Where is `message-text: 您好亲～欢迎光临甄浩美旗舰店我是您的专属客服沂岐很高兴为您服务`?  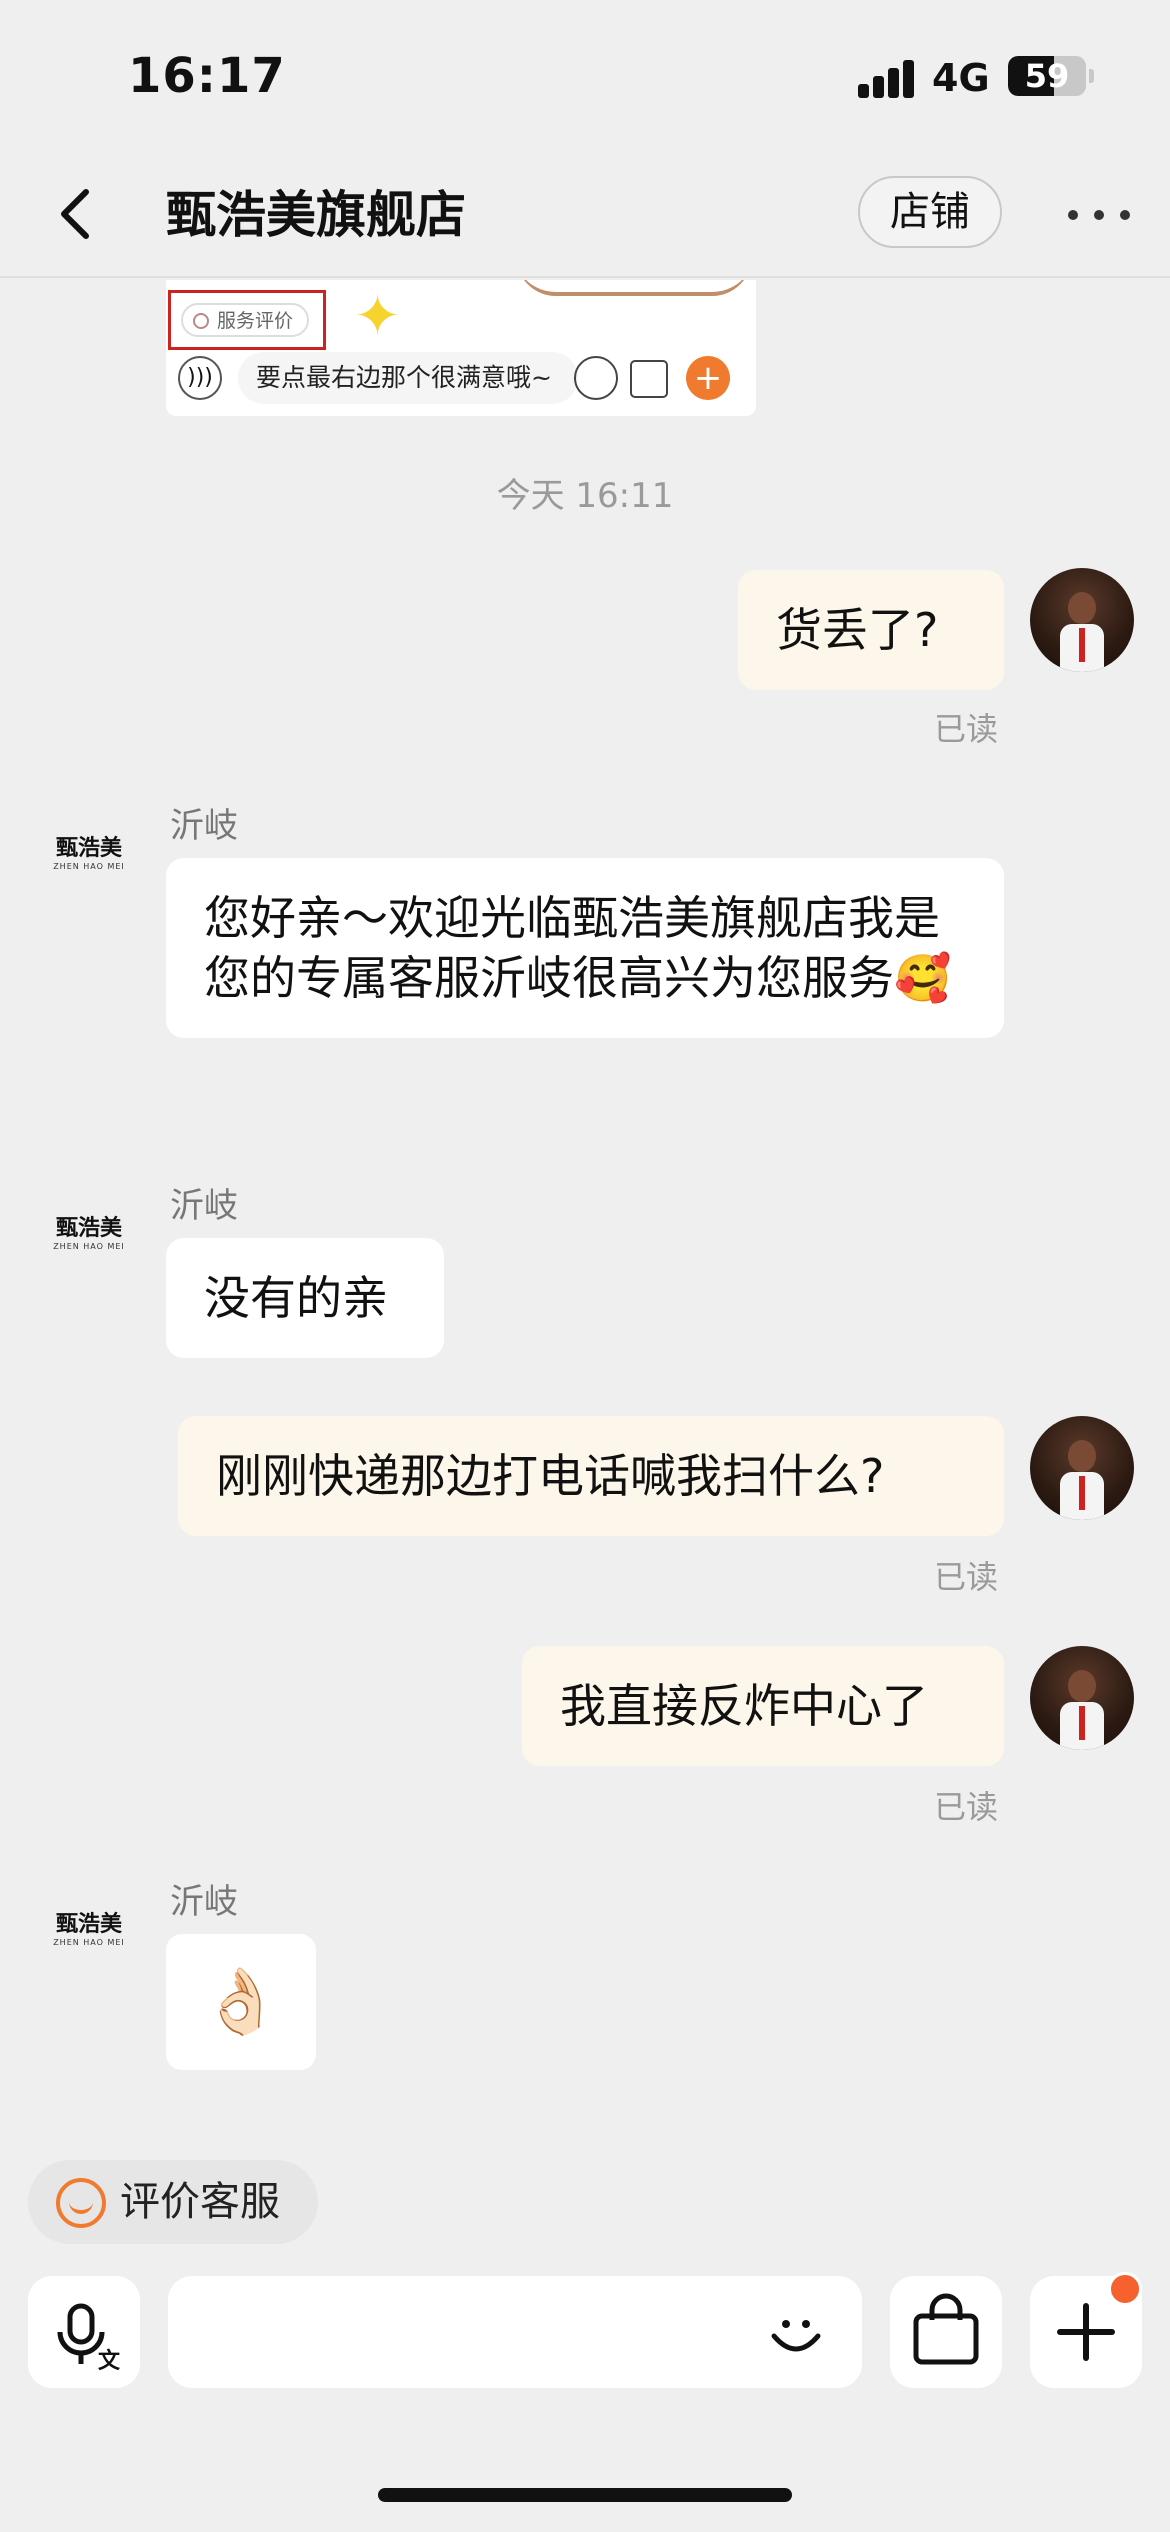 message-text: 您好亲～欢迎光临甄浩美旗舰店我是您的专属客服沂岐很高兴为您服务 is located at coordinates (572, 948).